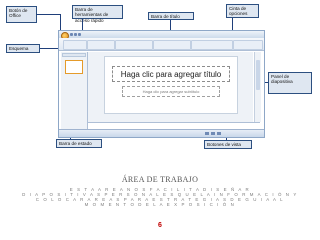 Image resolution: width=320 pixels, height=240 pixels. I want to click on save-icon, so click(71, 34).